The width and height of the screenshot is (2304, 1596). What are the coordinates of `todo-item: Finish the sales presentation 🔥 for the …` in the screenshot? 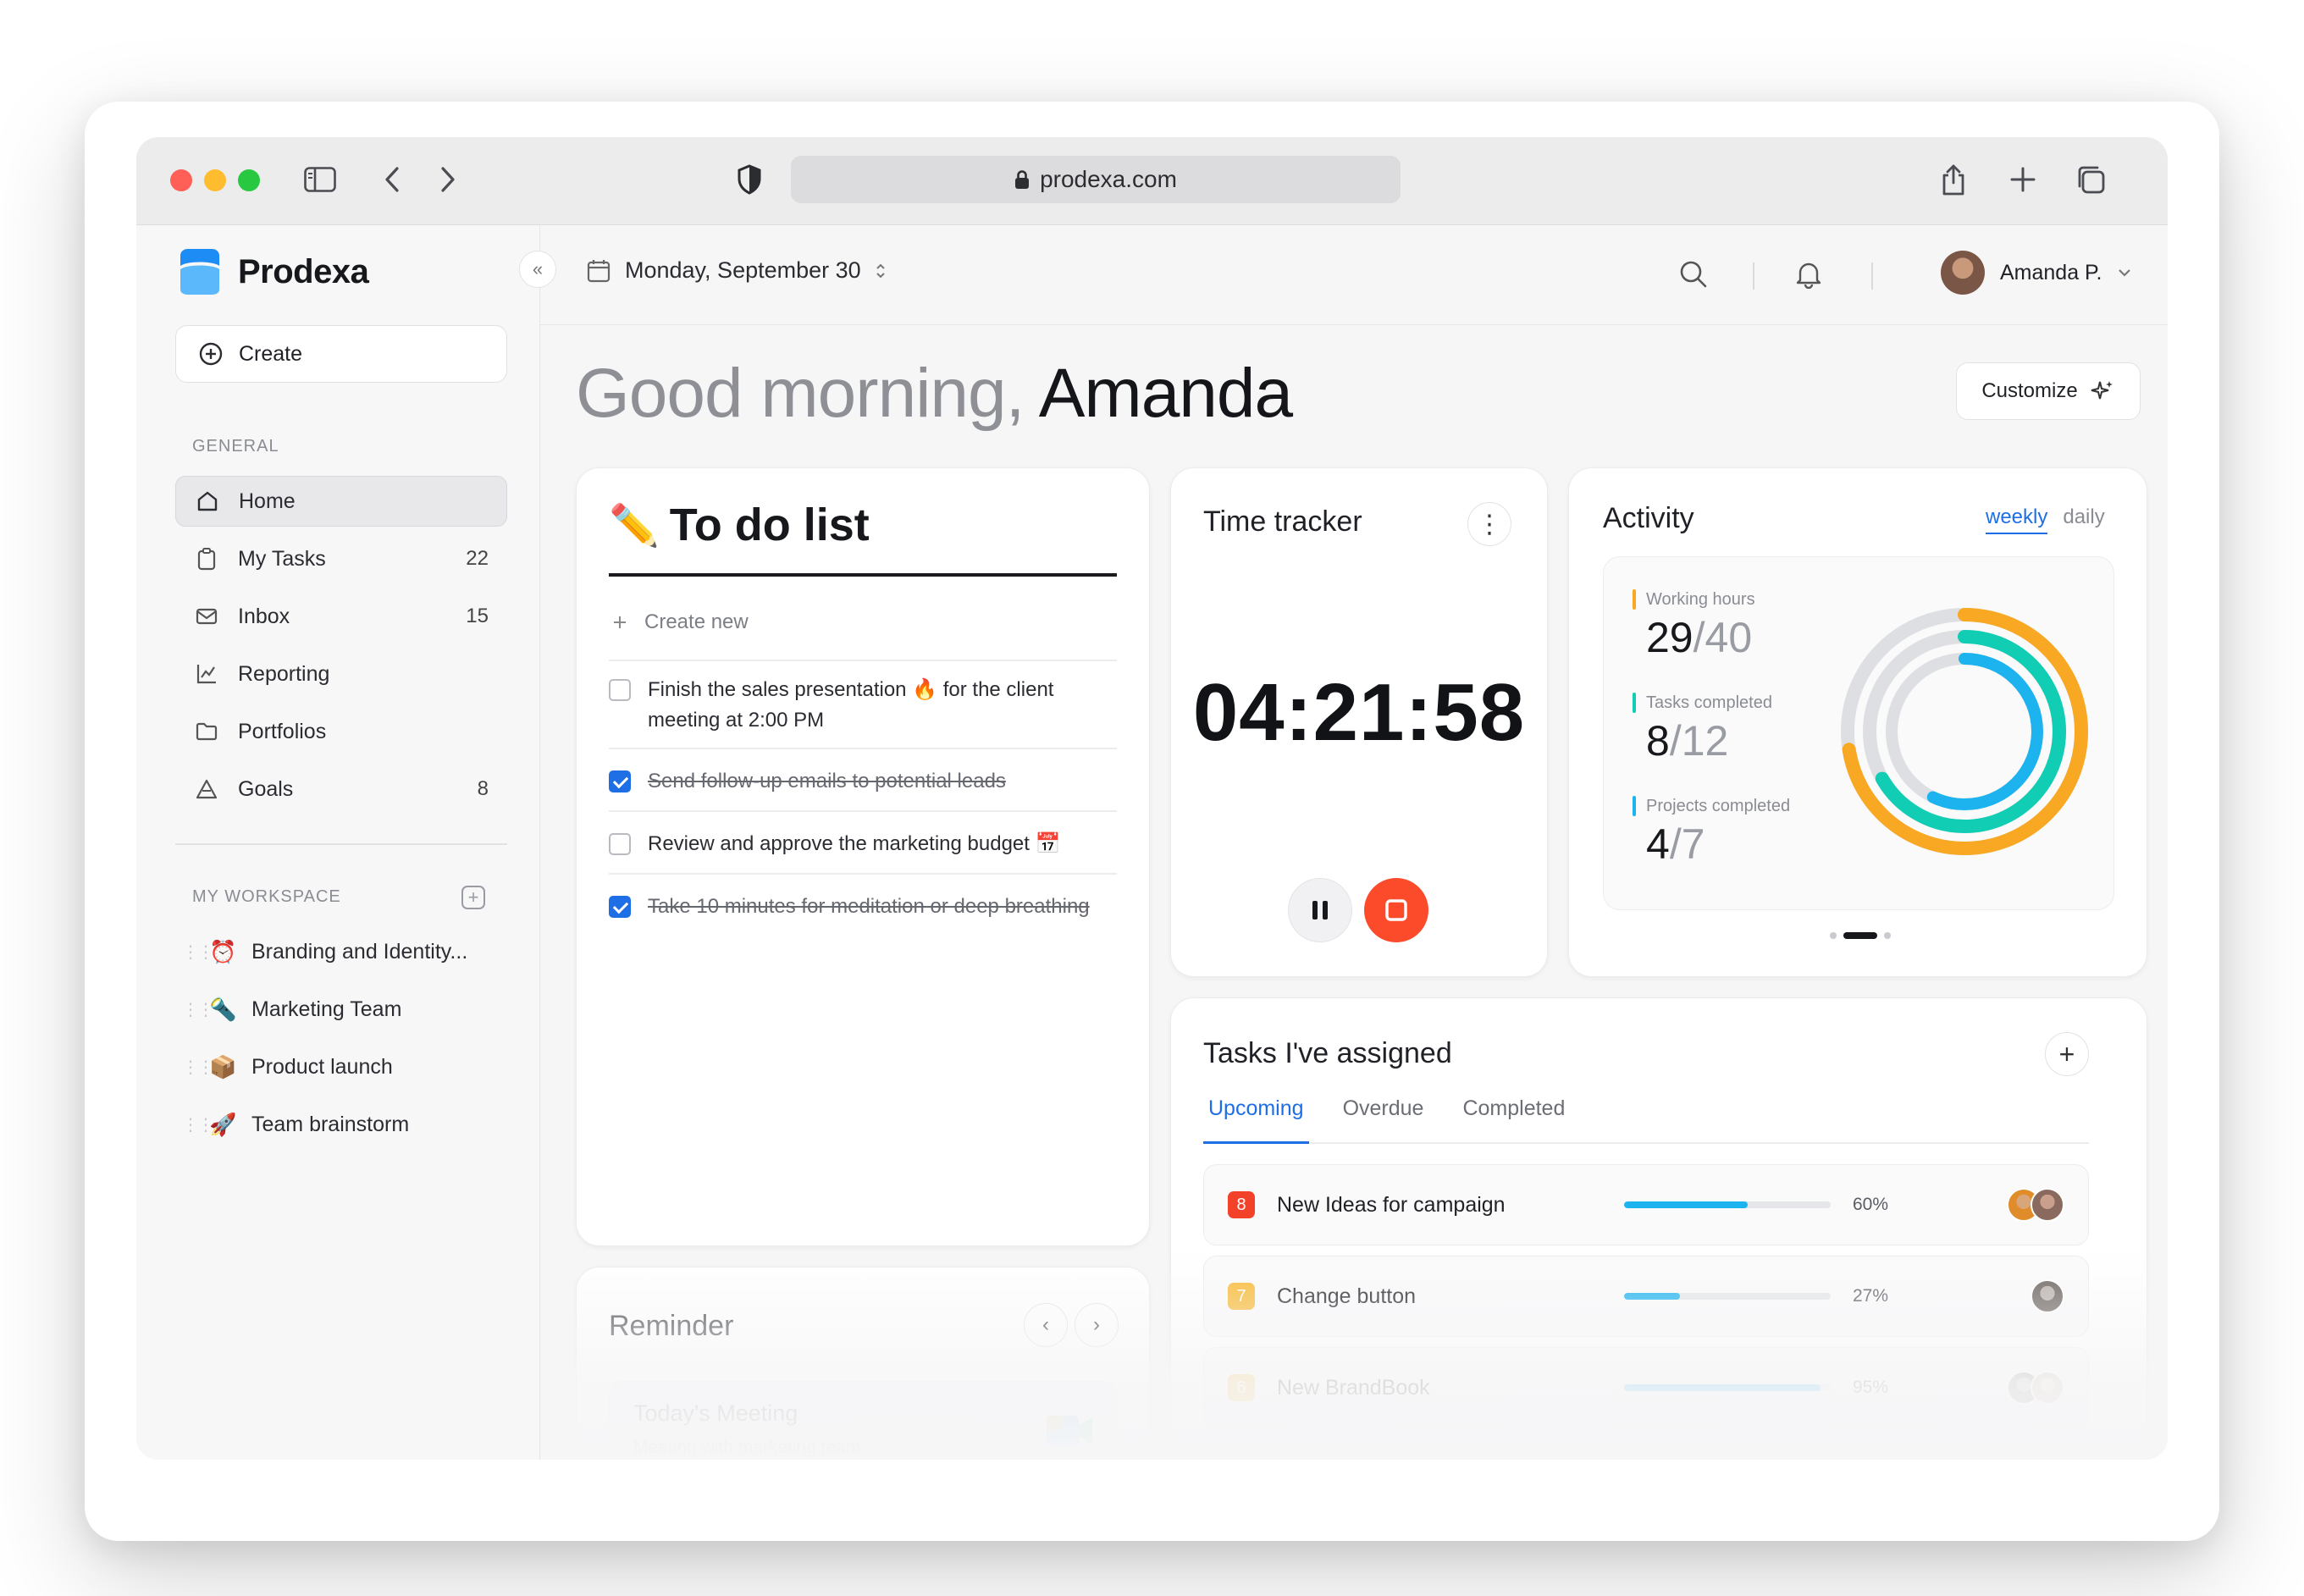 It's located at (863, 705).